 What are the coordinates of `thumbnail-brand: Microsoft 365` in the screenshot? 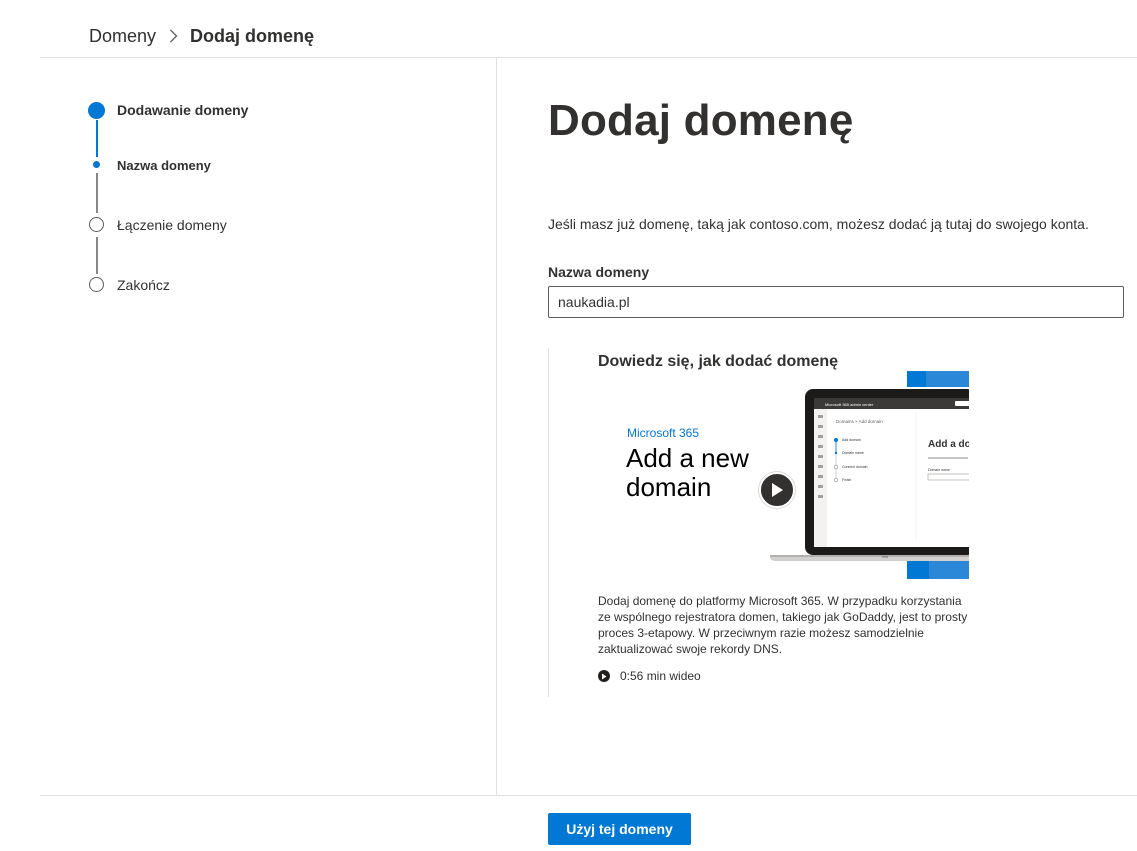 It's located at (663, 433).